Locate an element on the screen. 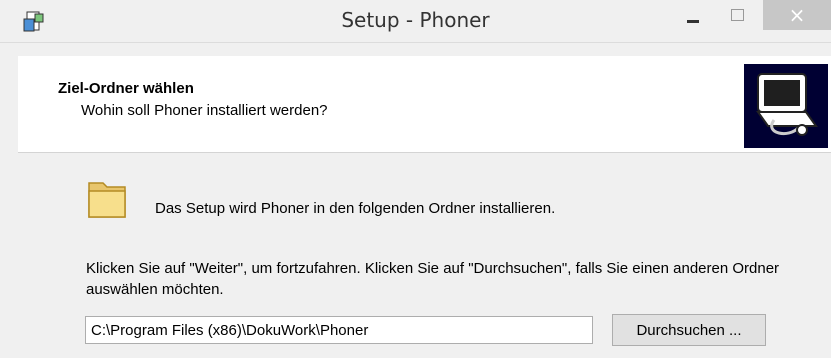 The width and height of the screenshot is (831, 358). folder-icon is located at coordinates (107, 200).